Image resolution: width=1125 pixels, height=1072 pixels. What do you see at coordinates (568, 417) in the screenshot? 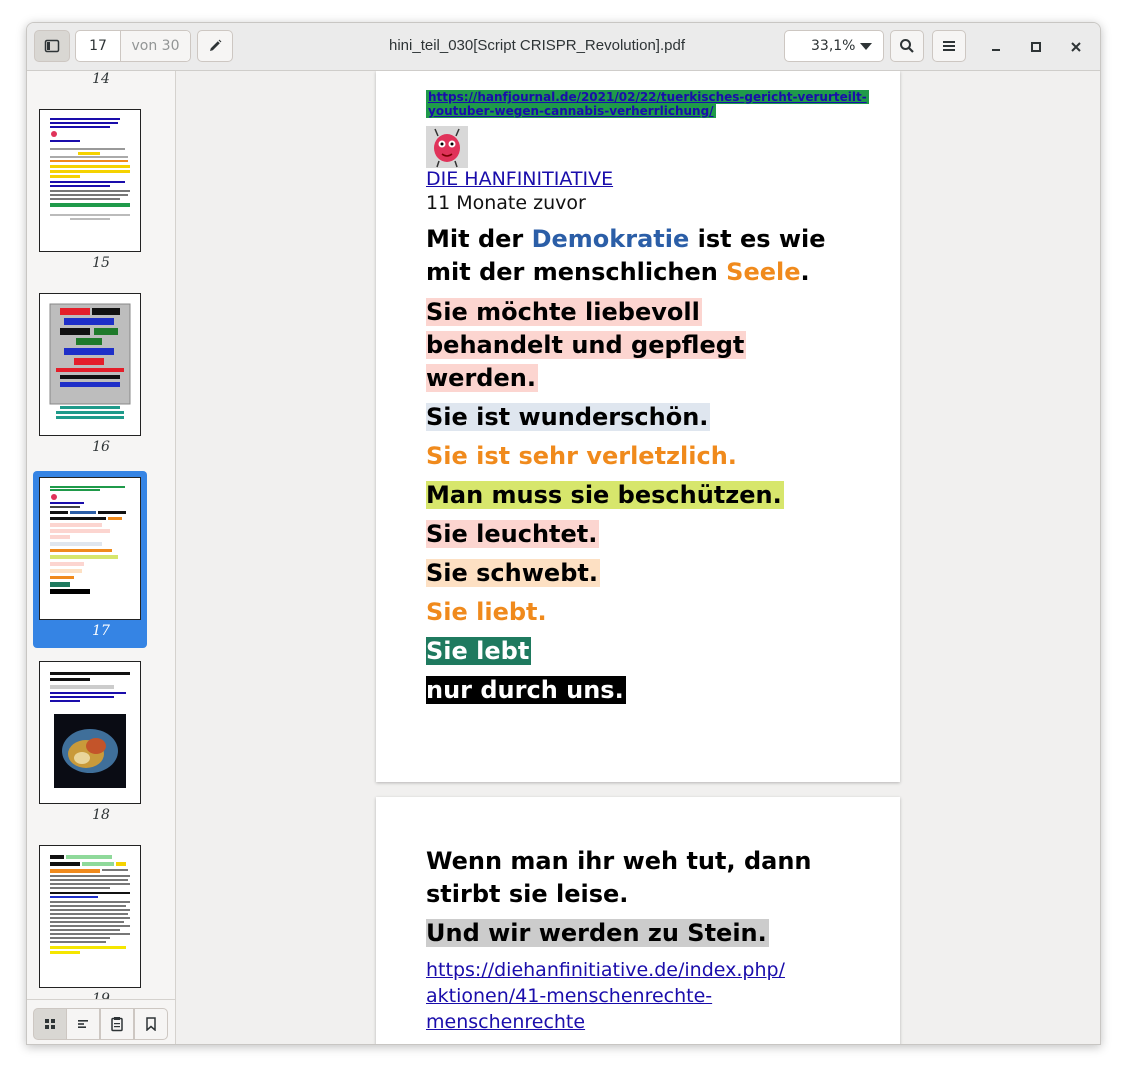
I see `text-line-6: Sie ist wunderschön.` at bounding box center [568, 417].